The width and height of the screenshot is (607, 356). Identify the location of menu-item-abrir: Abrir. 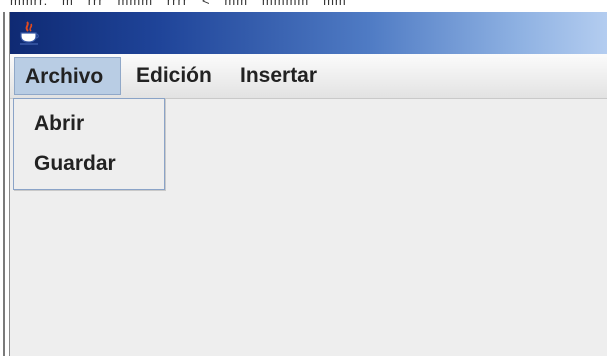
(89, 124).